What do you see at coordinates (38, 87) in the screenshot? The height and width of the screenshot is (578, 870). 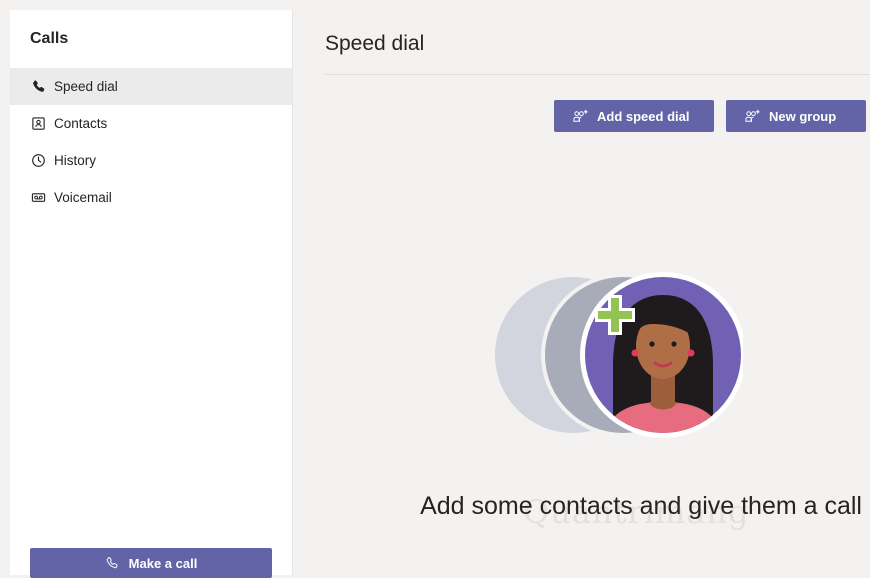 I see `phone-icon` at bounding box center [38, 87].